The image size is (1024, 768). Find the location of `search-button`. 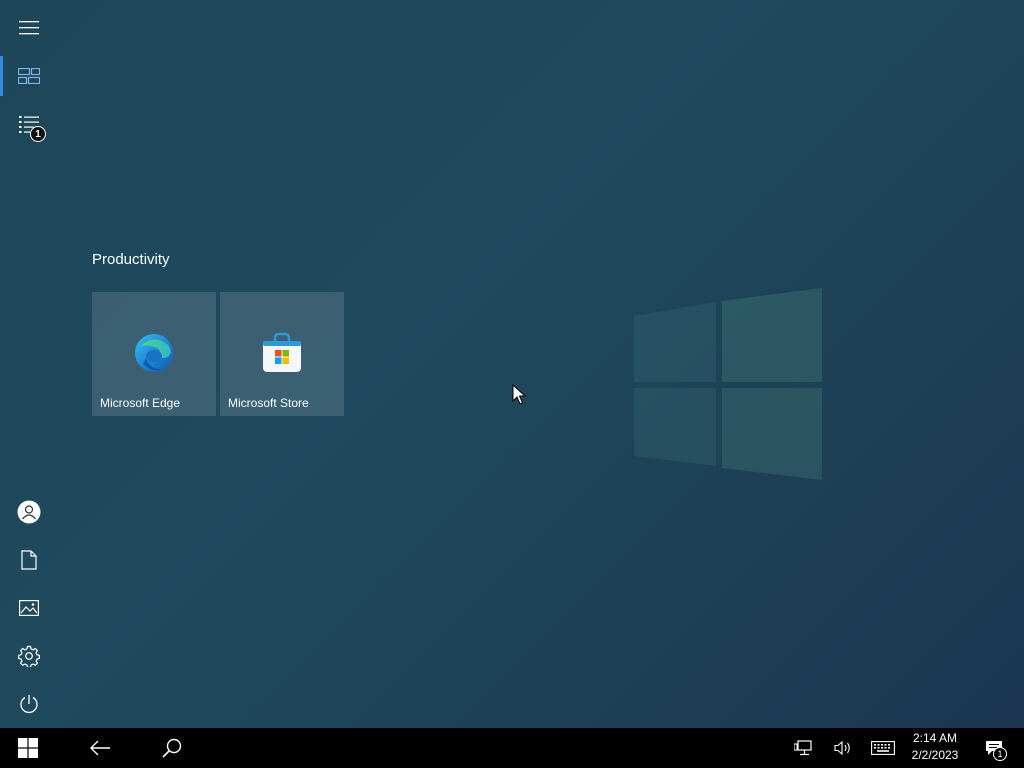

search-button is located at coordinates (172, 748).